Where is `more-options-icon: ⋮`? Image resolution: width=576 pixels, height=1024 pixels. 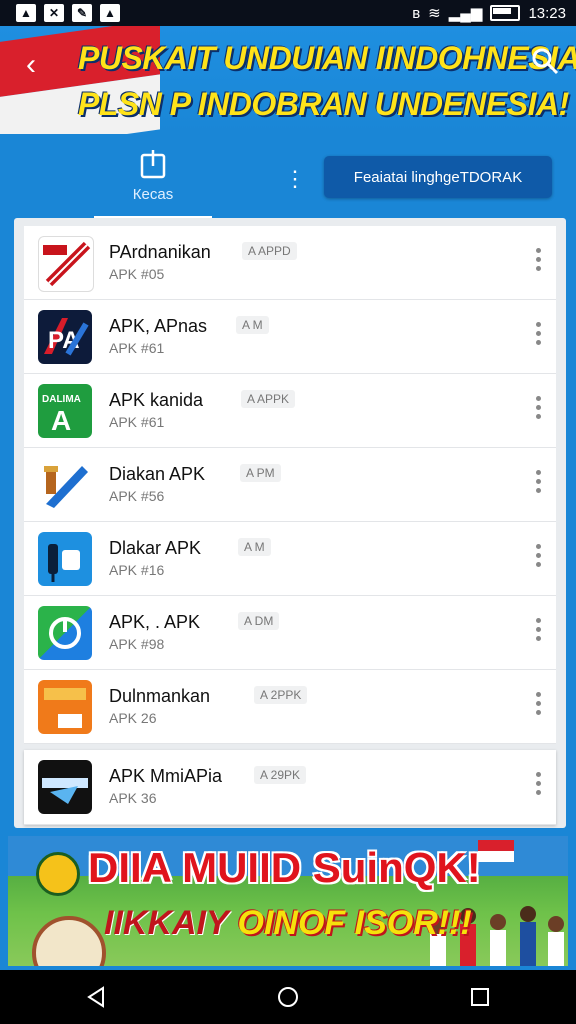 more-options-icon: ⋮ is located at coordinates (295, 179).